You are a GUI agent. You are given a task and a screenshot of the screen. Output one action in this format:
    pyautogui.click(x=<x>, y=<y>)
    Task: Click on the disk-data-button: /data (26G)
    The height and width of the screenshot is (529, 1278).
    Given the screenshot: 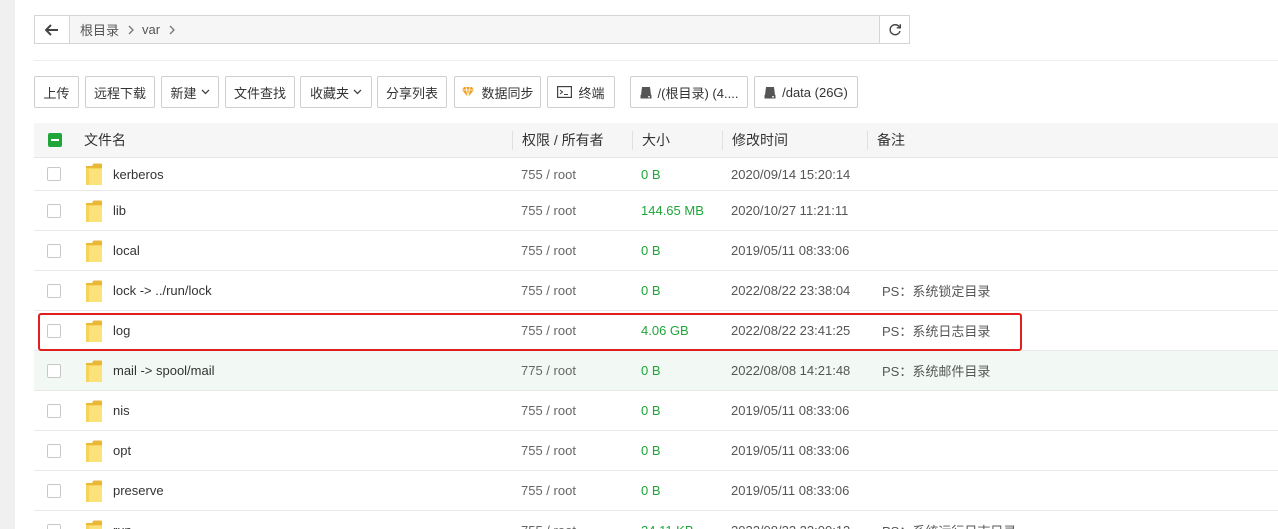 What is the action you would take?
    pyautogui.click(x=806, y=92)
    